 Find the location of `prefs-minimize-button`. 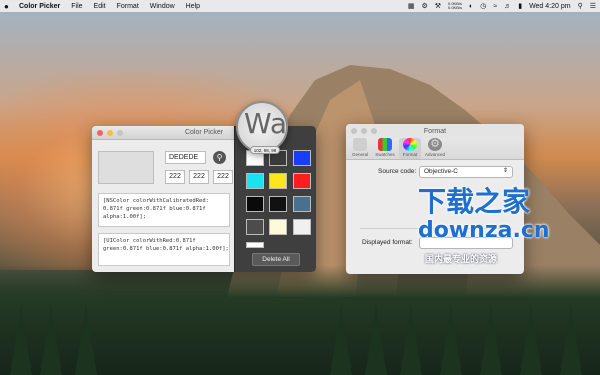

prefs-minimize-button is located at coordinates (364, 131).